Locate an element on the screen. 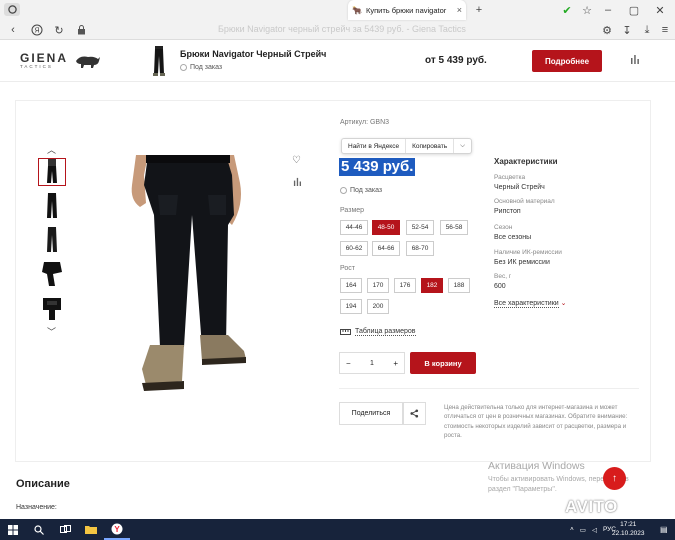 Image resolution: width=675 pixels, height=540 pixels. yandex-home-icon: Я is located at coordinates (37, 30).